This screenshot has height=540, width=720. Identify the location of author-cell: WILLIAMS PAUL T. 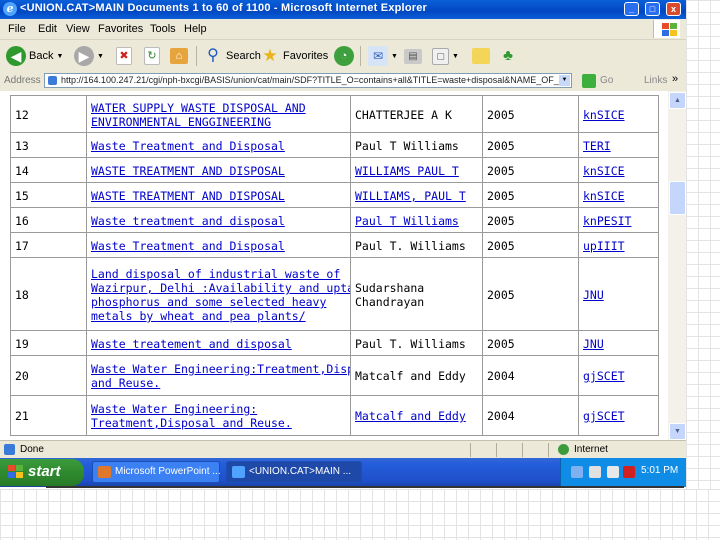
(416, 170).